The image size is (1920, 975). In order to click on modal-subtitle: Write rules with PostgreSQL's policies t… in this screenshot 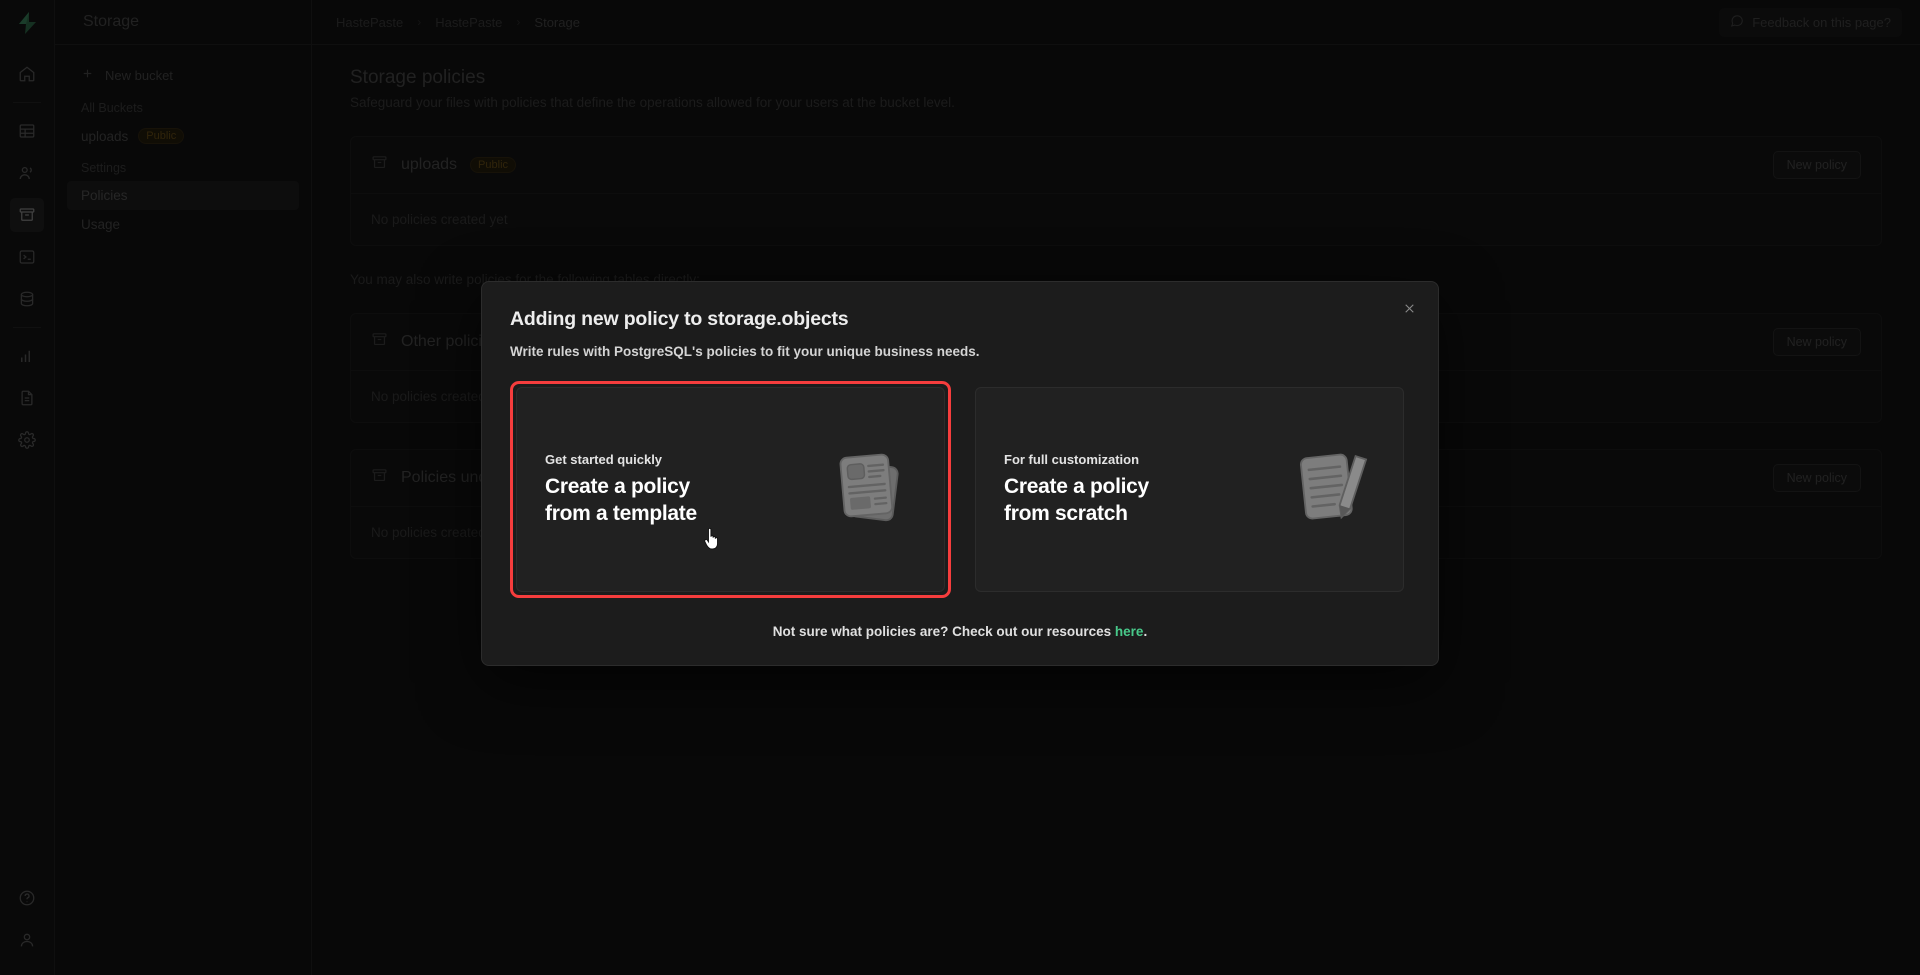, I will do `click(745, 351)`.